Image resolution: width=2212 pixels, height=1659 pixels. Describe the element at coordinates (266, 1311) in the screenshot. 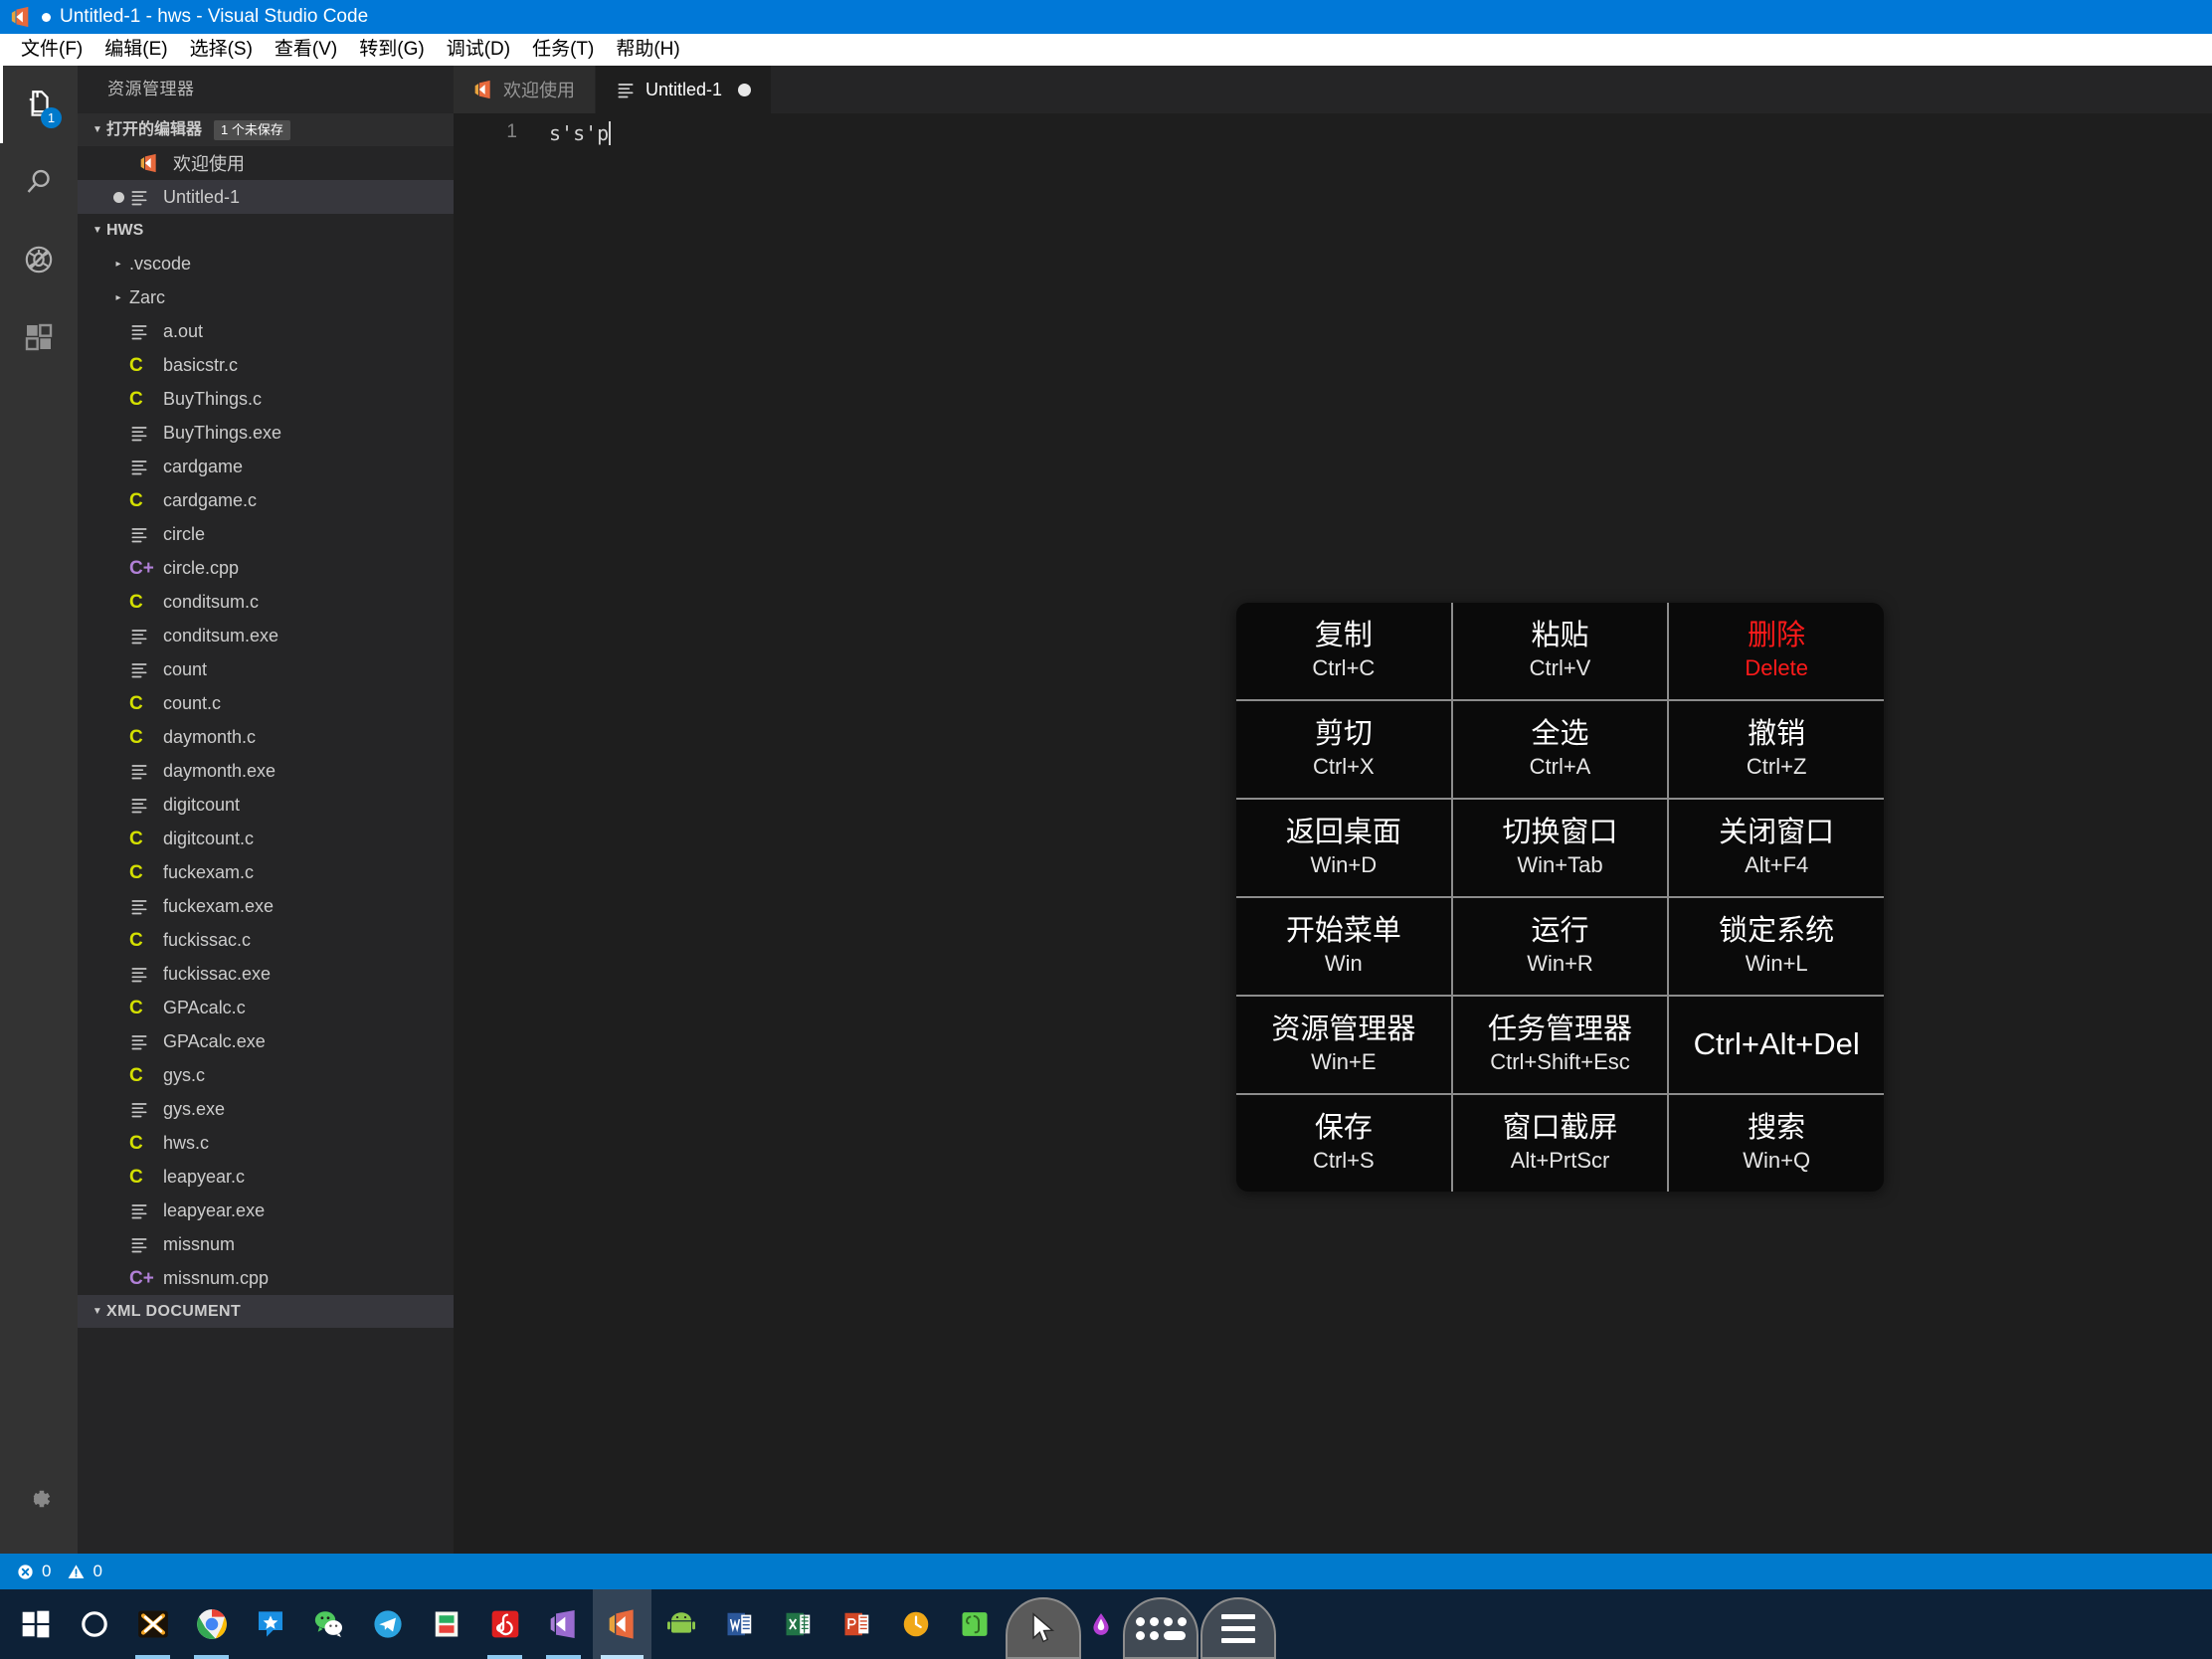

I see `section-xml-document: ▼ XML DOCUMENT` at that location.